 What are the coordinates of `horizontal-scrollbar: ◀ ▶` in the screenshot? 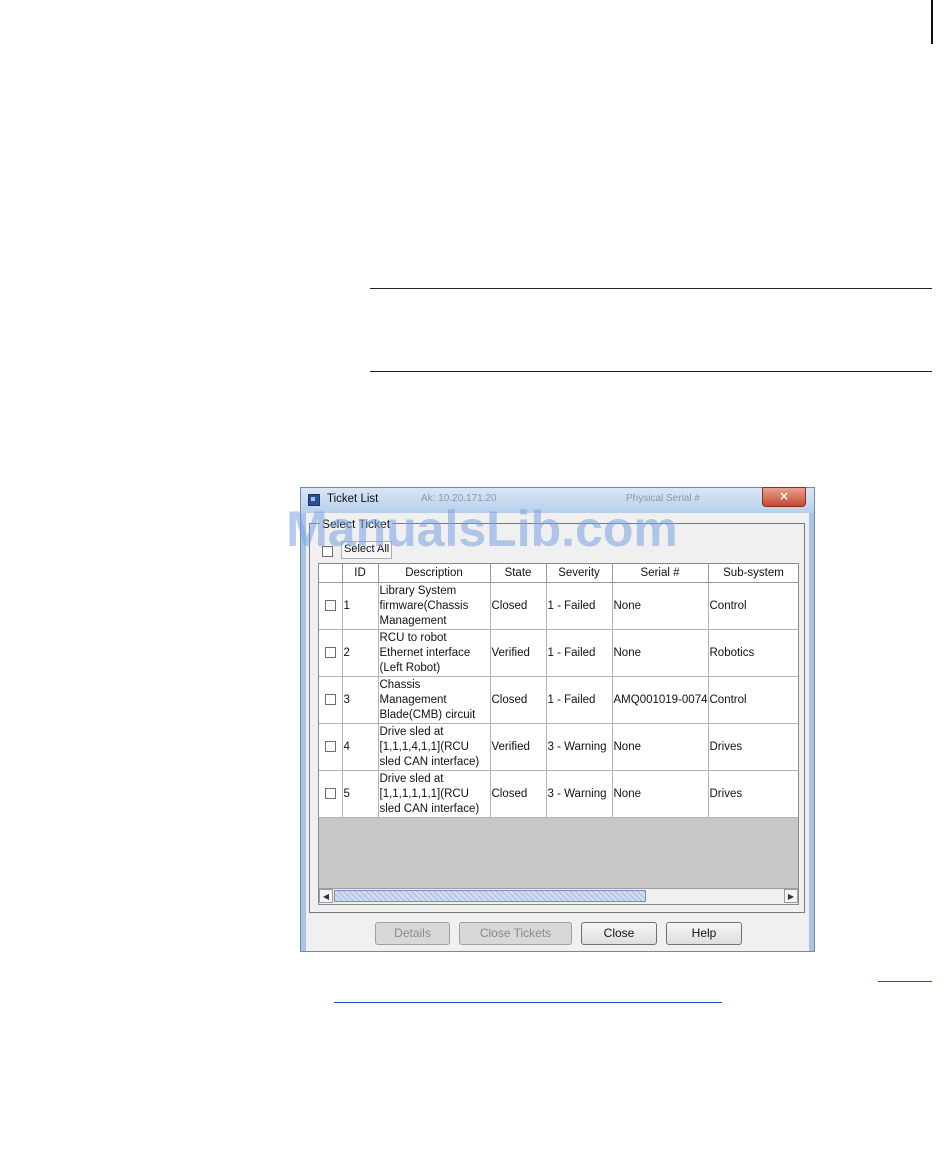 It's located at (558, 896).